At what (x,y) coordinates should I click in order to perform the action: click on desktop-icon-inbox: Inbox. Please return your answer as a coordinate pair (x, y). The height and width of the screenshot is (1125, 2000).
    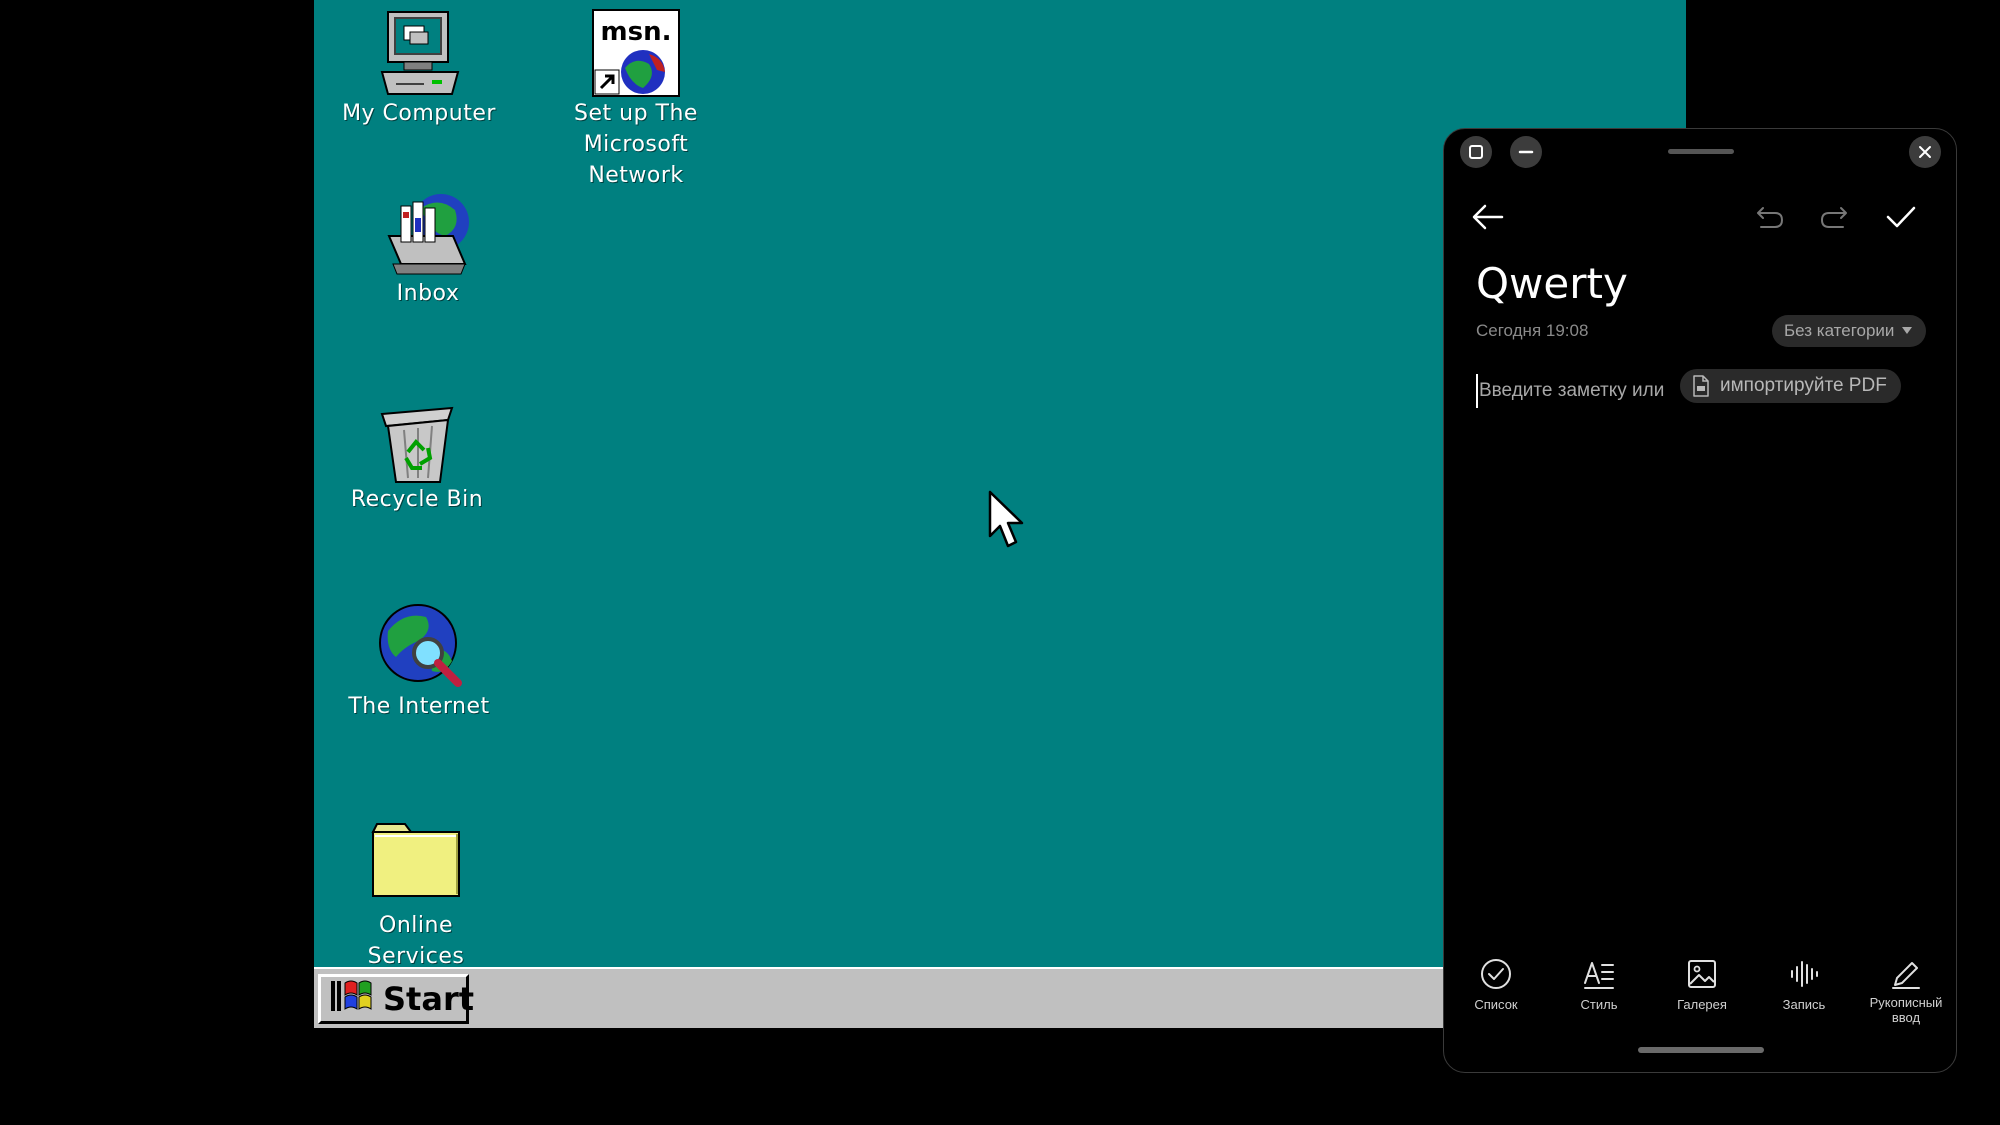
    Looking at the image, I should click on (428, 248).